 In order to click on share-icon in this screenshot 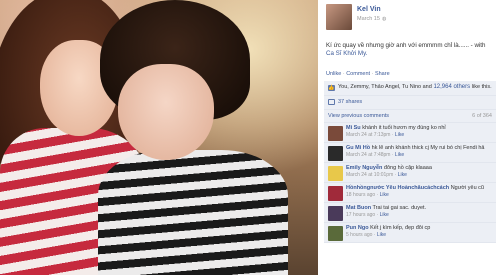, I will do `click(331, 102)`.